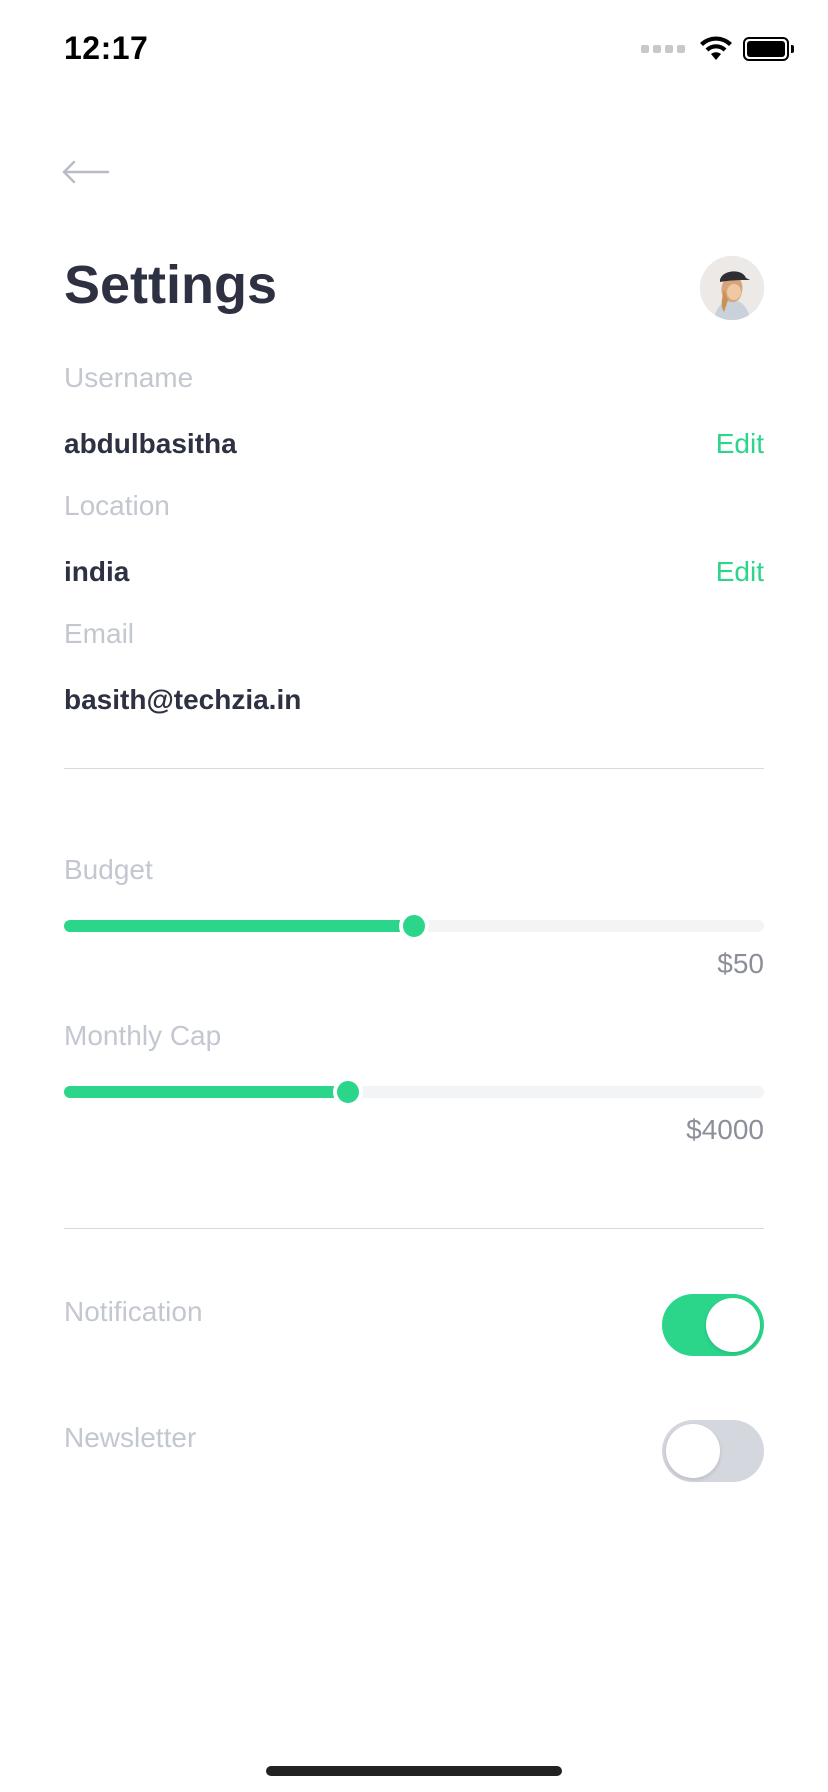  I want to click on wifi-icon, so click(716, 48).